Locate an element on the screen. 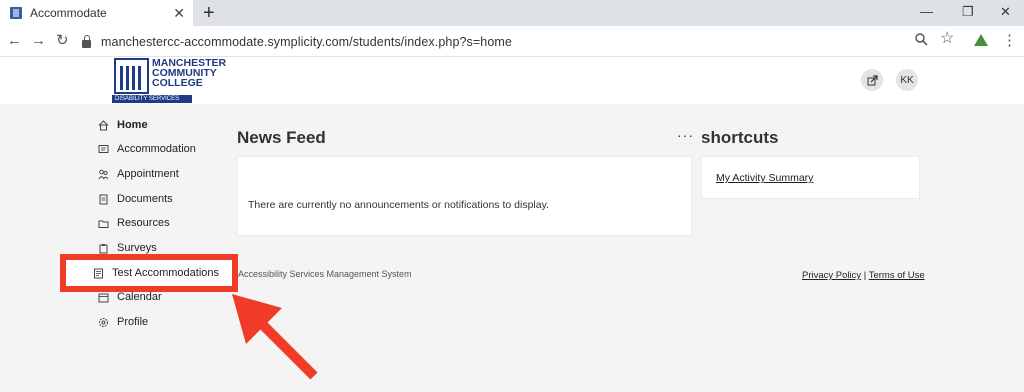  sidebar-item-label: Documents is located at coordinates (145, 199).